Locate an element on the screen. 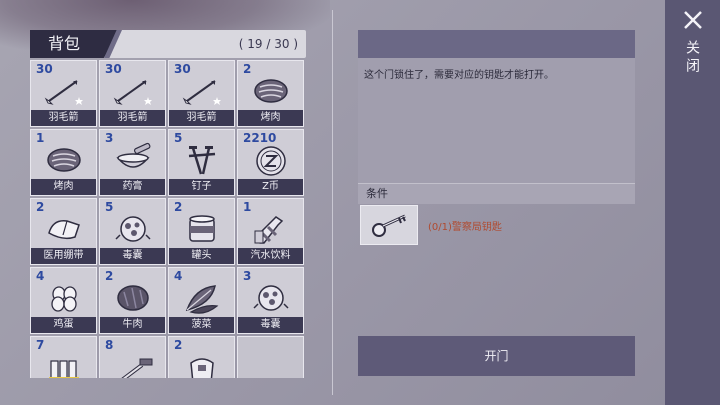 The height and width of the screenshot is (405, 720). inventory-slot: 7 is located at coordinates (63, 357).